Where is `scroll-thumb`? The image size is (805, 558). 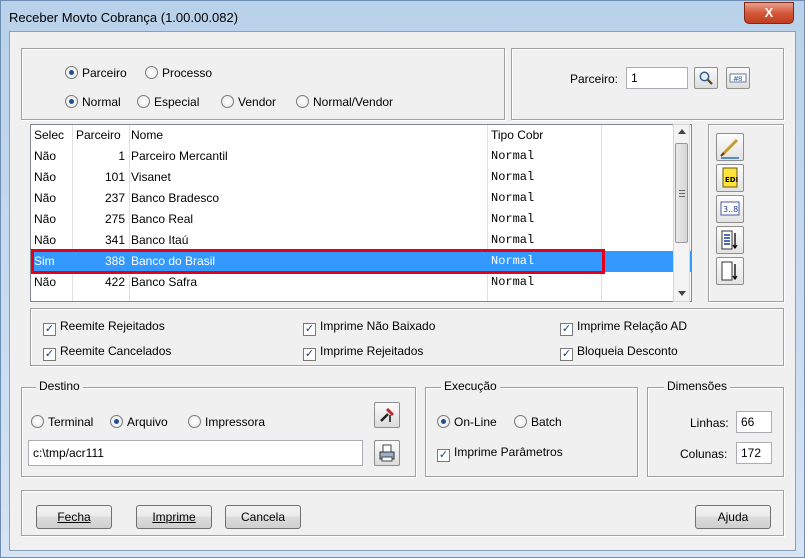
scroll-thumb is located at coordinates (681, 193).